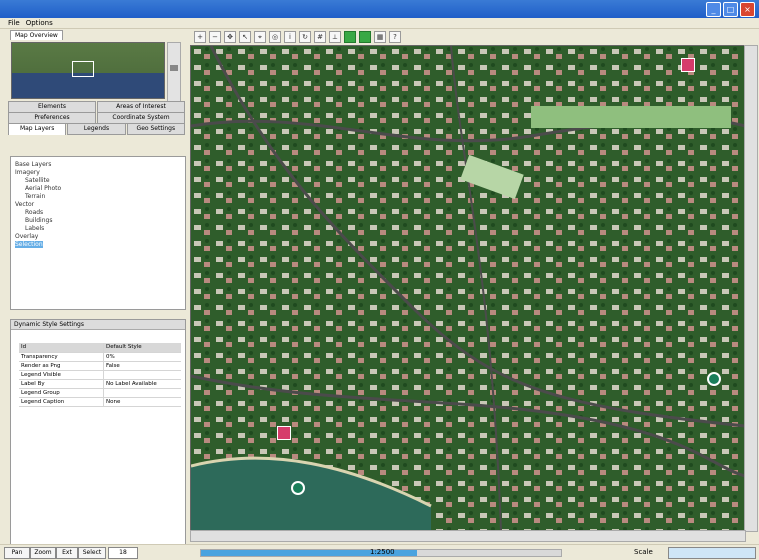  Describe the element at coordinates (38, 220) in the screenshot. I see `tree-node: Buildings` at that location.